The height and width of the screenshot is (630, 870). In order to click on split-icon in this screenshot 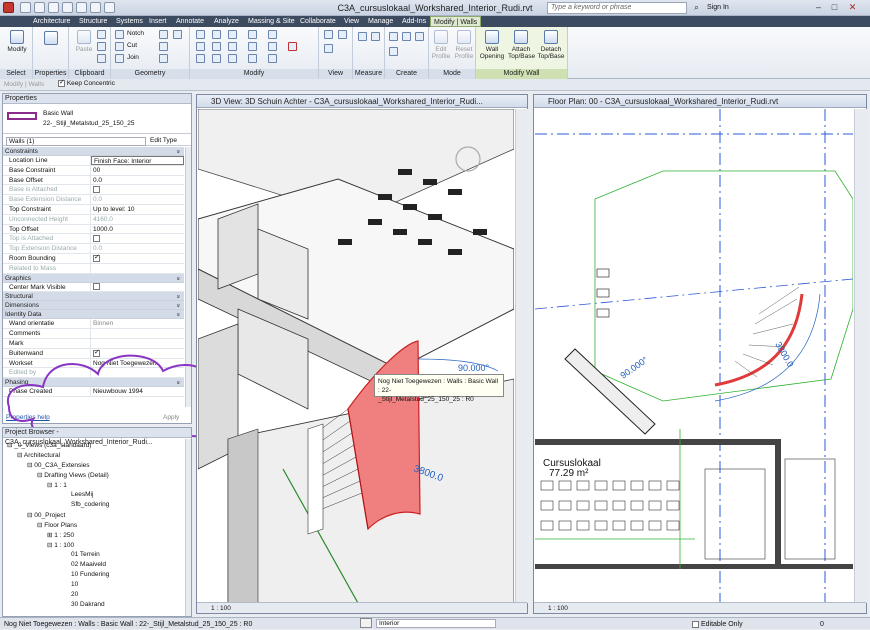, I will do `click(232, 58)`.